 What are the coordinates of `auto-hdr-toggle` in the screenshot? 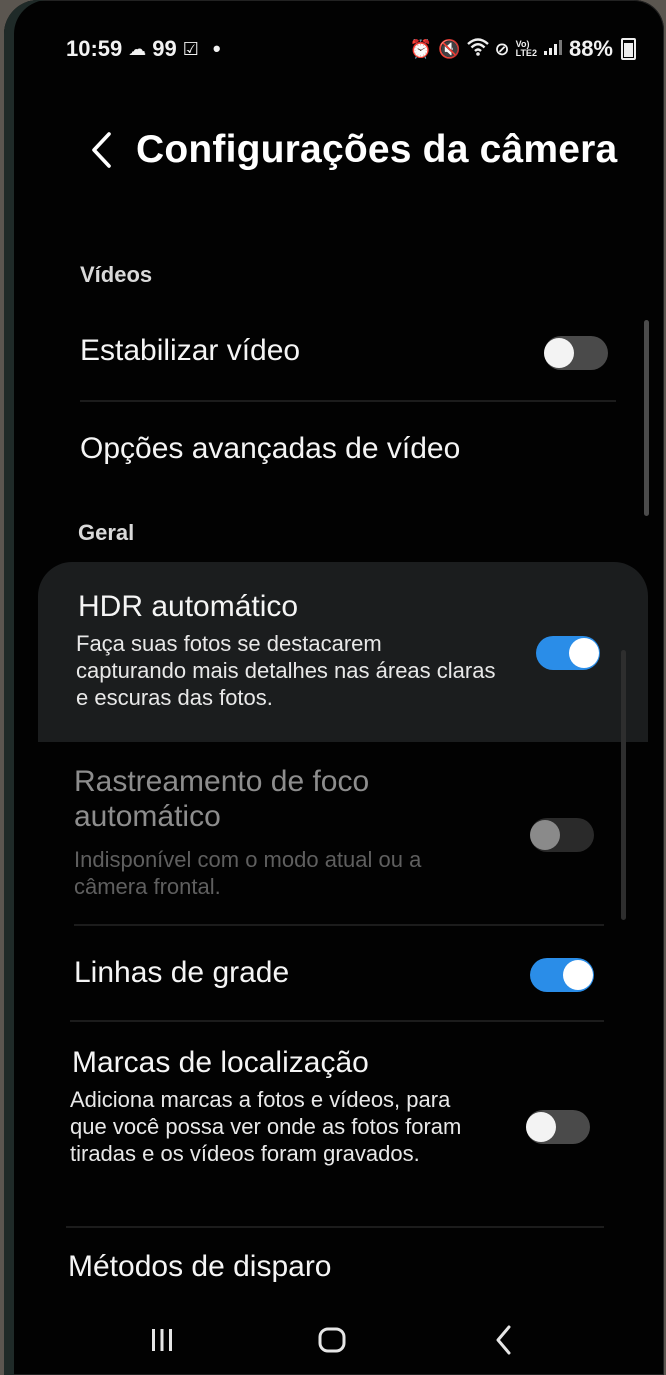 It's located at (568, 653).